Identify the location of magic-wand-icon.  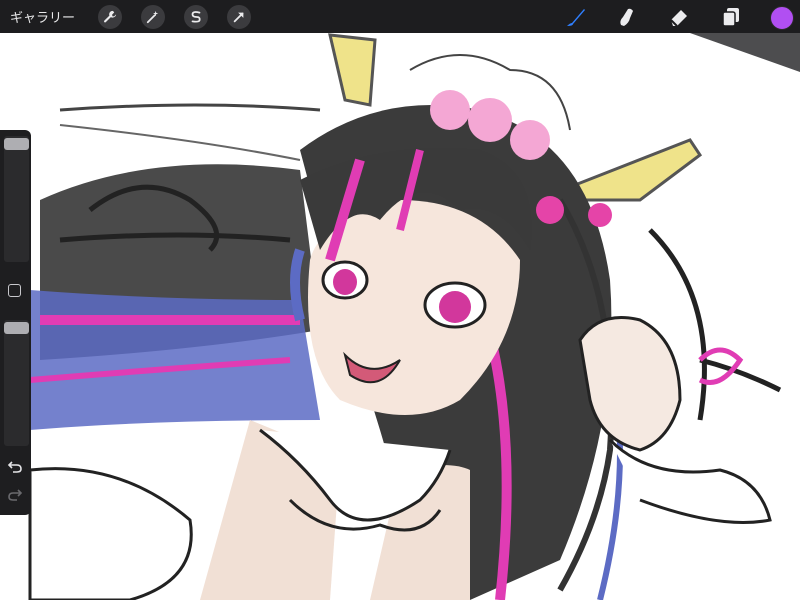
(152, 16).